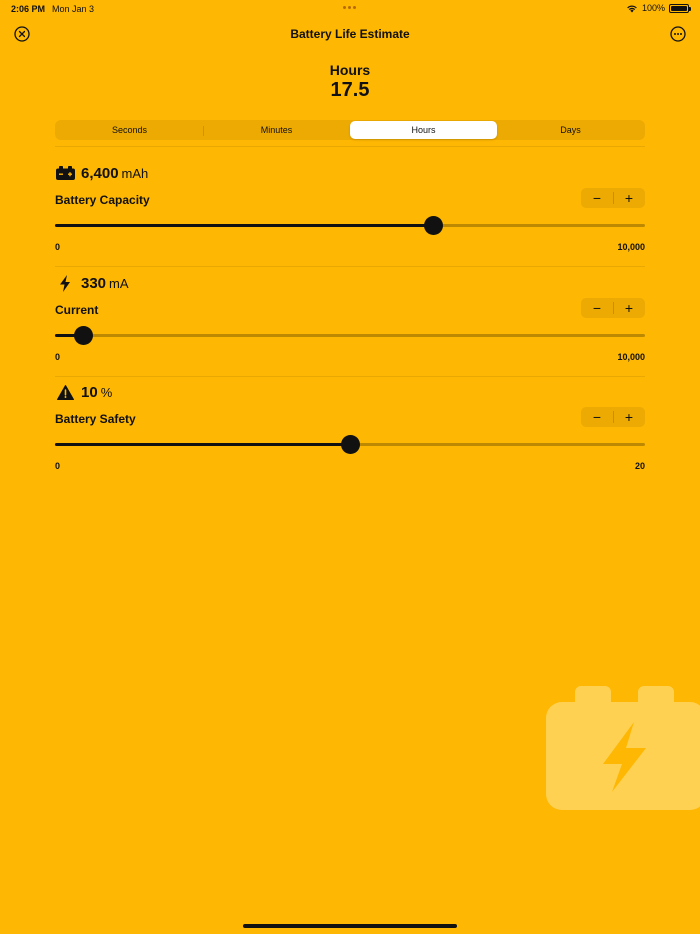 This screenshot has width=700, height=934. What do you see at coordinates (73, 9) in the screenshot?
I see `status-date: Mon Jan 3` at bounding box center [73, 9].